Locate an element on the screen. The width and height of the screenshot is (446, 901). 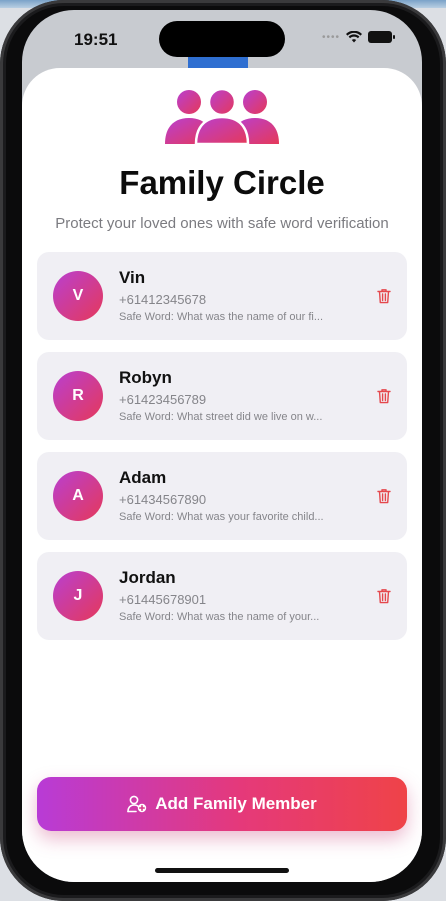
battery-icon is located at coordinates (381, 37).